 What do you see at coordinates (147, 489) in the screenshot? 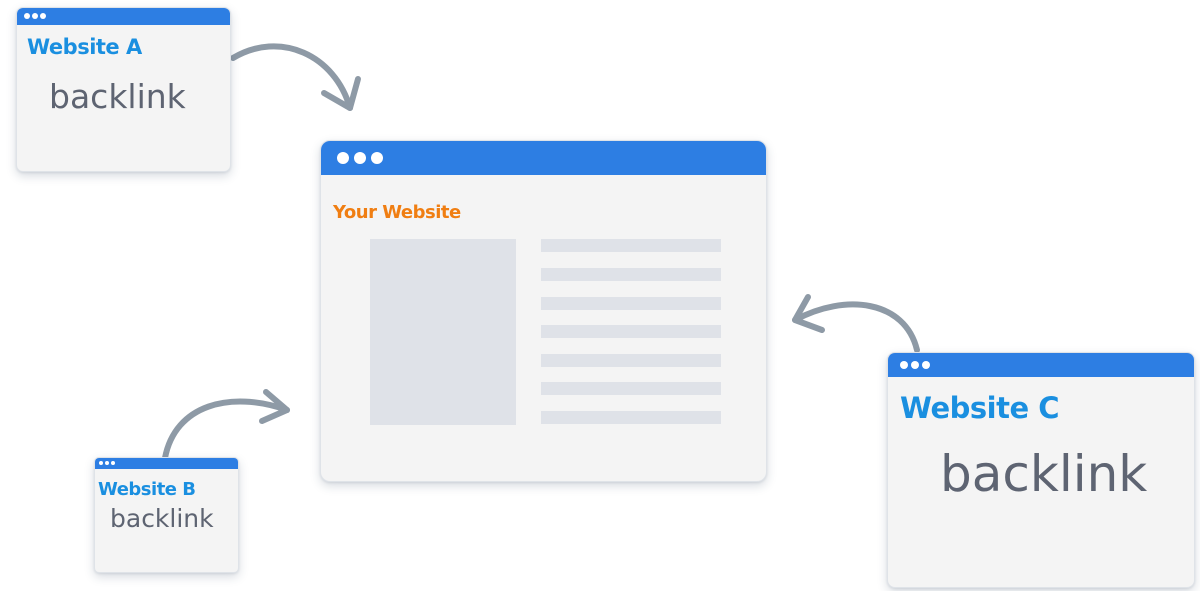
I see `website-b-title: Website B` at bounding box center [147, 489].